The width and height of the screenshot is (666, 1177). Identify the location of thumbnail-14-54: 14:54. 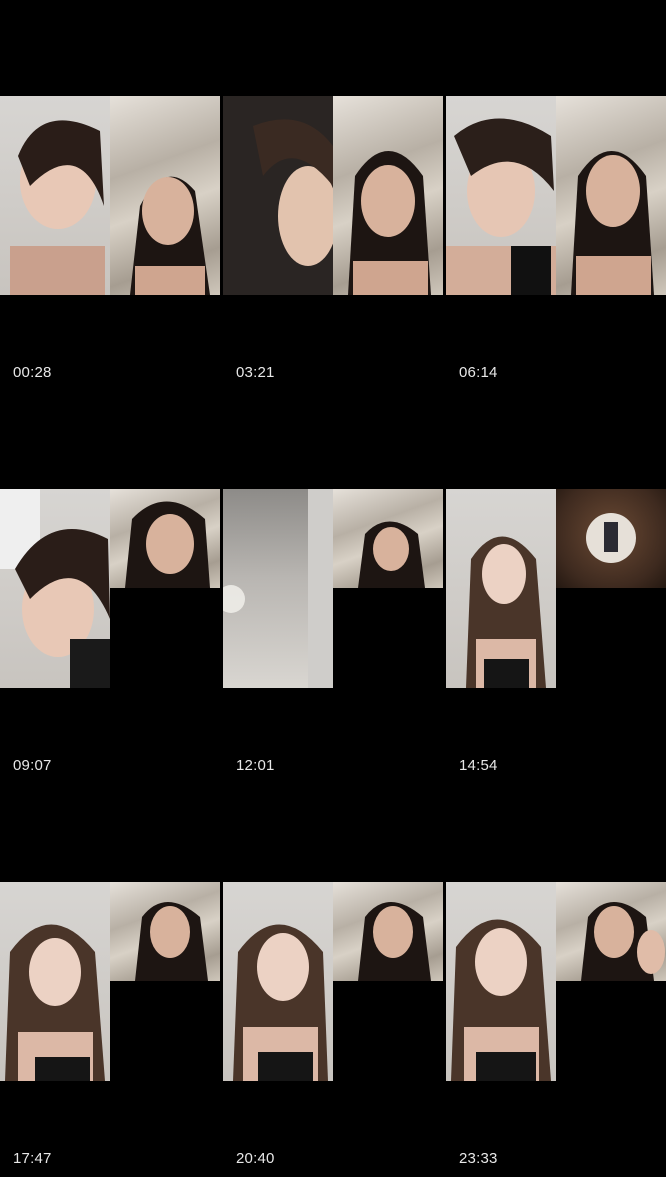
(556, 588).